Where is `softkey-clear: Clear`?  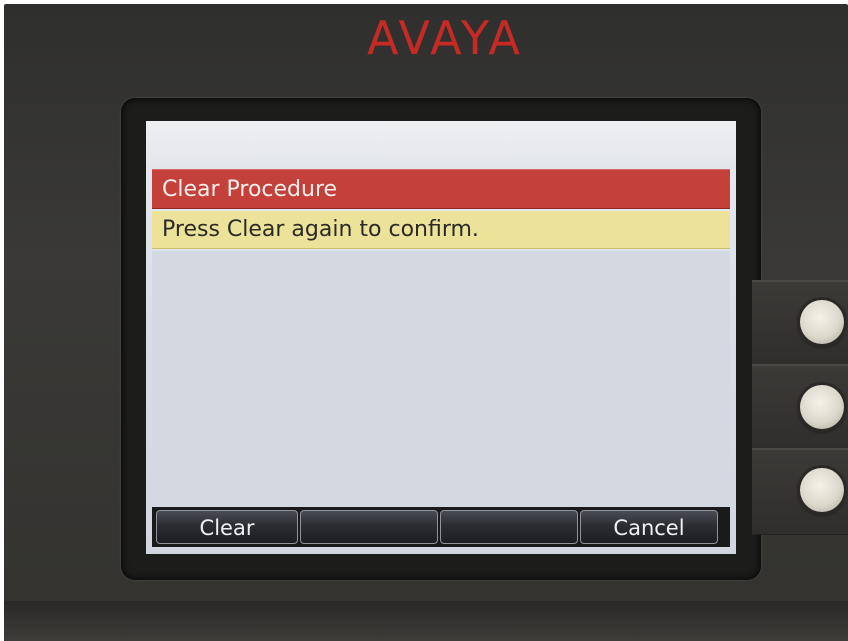
softkey-clear: Clear is located at coordinates (227, 527).